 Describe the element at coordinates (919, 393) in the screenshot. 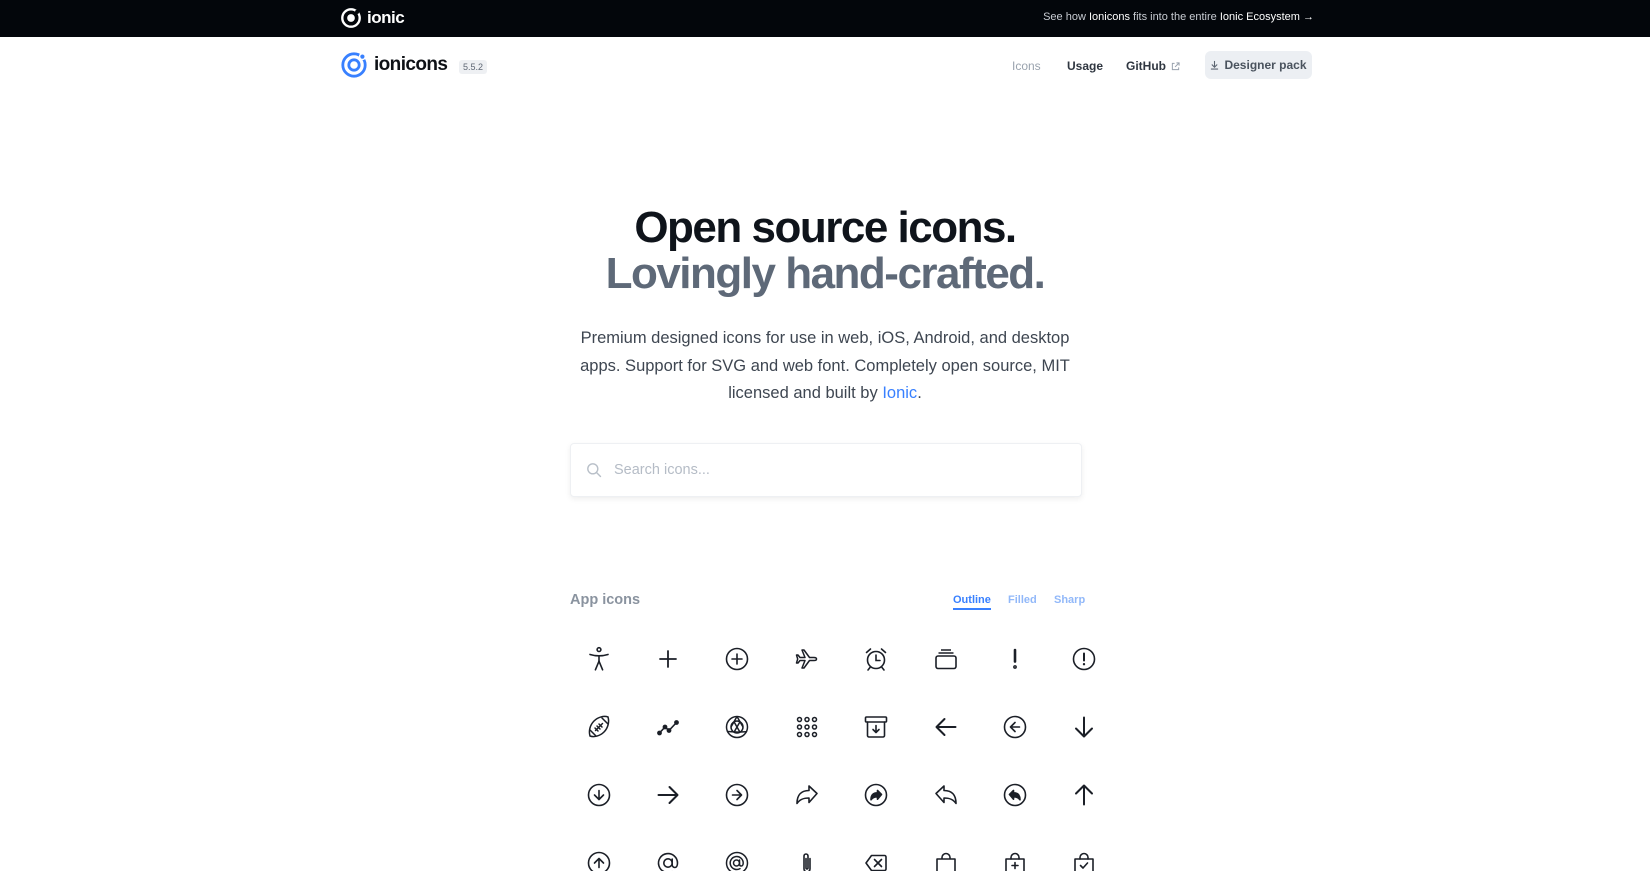

I see `hero-description-end: .` at that location.